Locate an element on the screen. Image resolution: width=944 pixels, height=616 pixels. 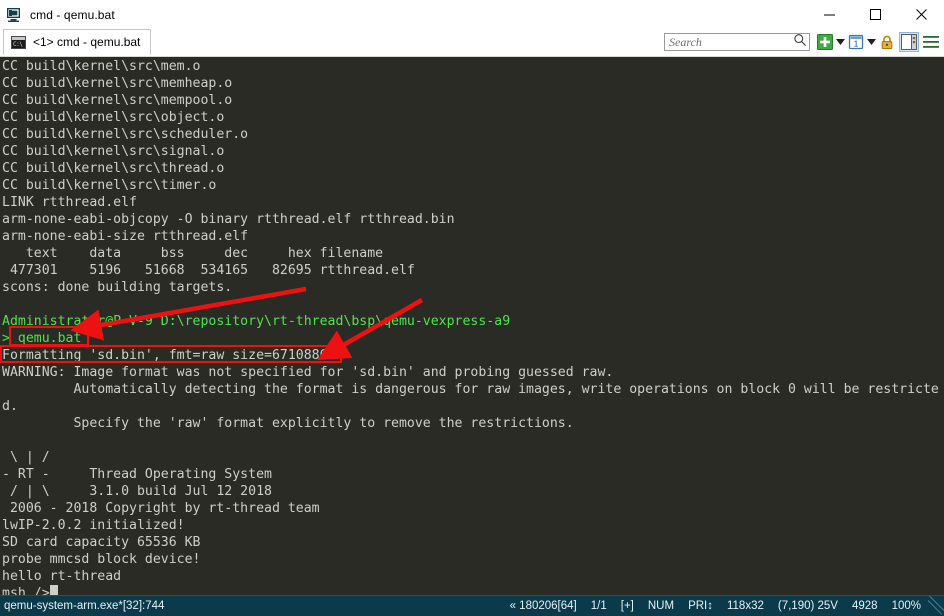
maximize-button is located at coordinates (875, 14).